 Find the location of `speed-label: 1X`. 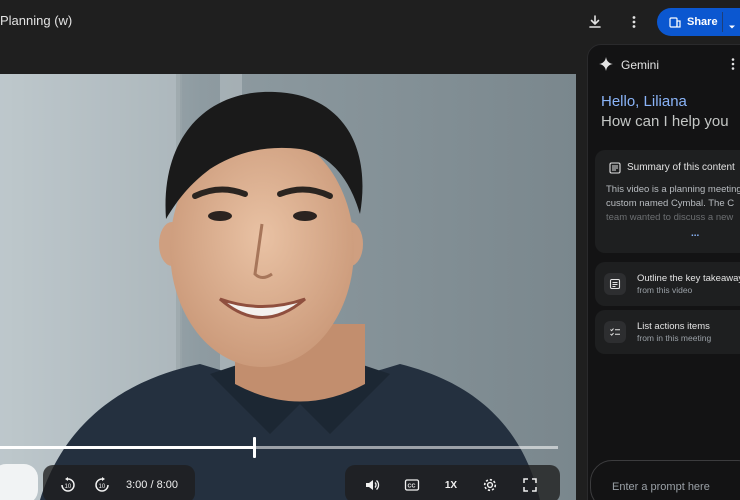

speed-label: 1X is located at coordinates (451, 485).